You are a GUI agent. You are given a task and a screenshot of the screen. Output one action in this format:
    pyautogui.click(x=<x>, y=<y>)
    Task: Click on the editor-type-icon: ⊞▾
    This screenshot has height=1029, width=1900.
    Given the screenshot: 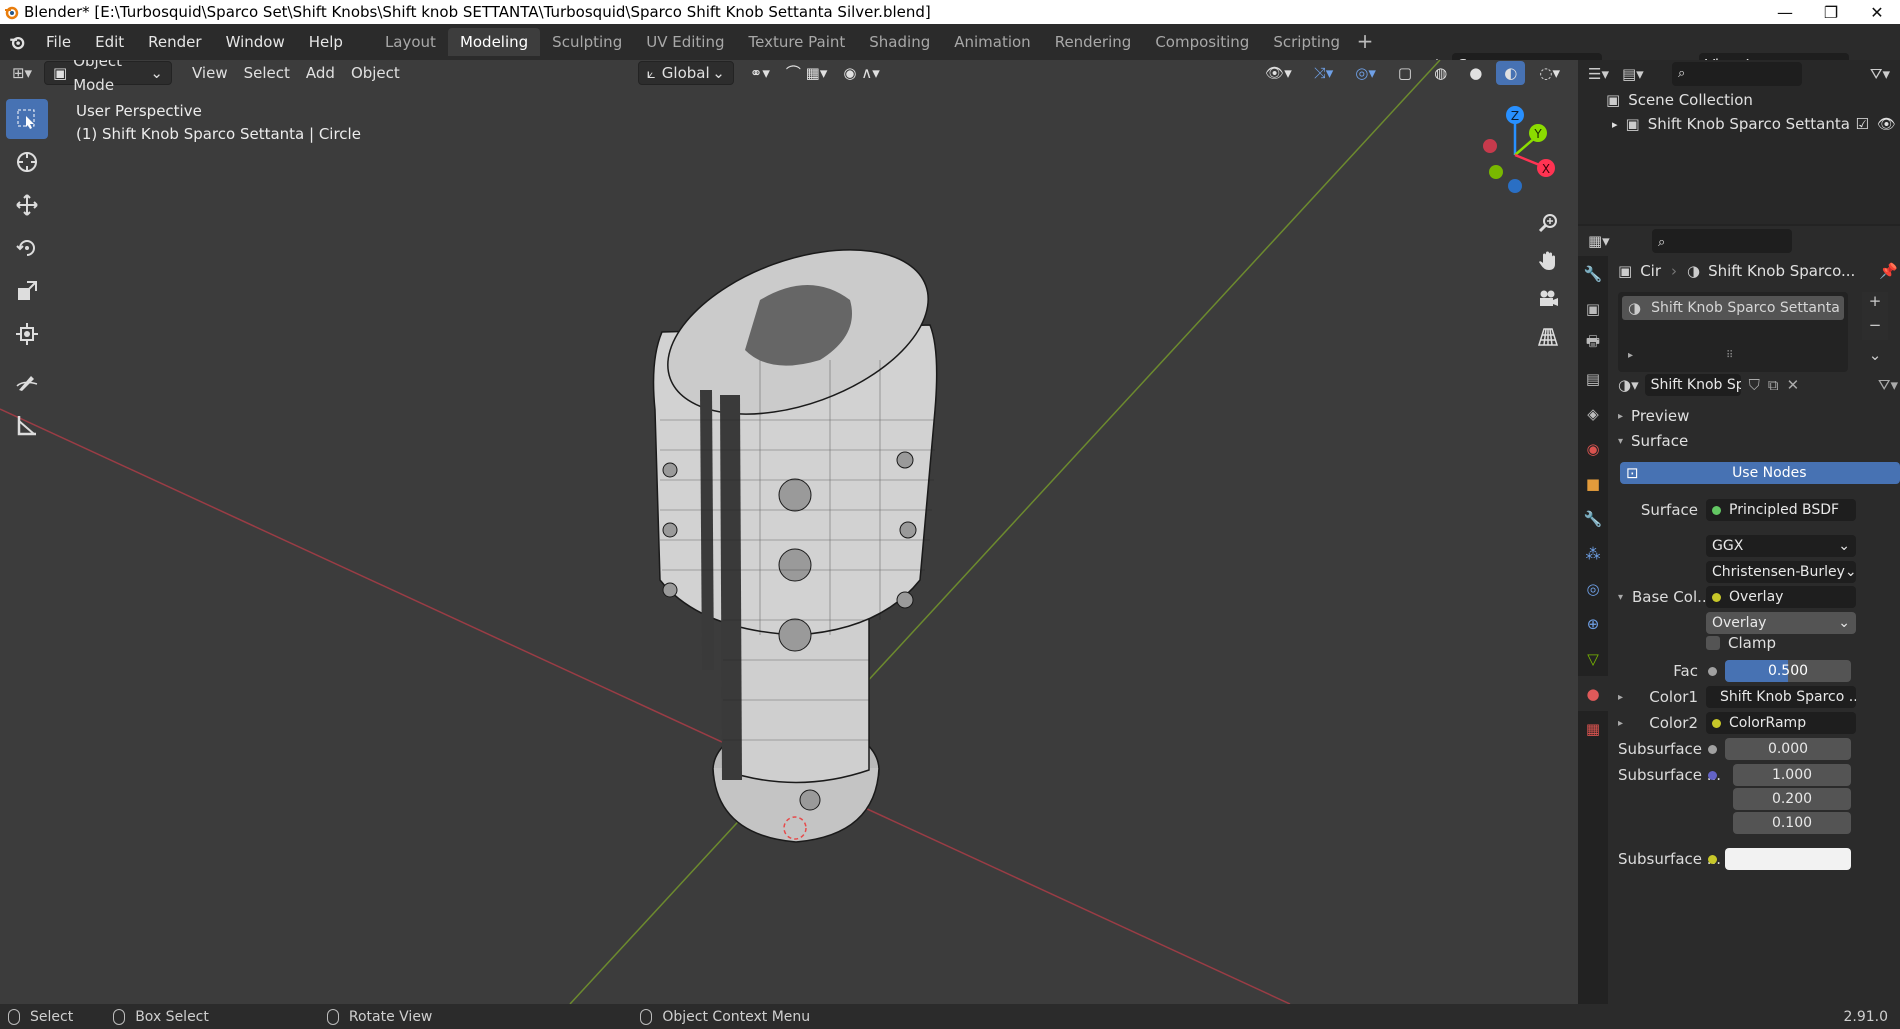 What is the action you would take?
    pyautogui.click(x=22, y=73)
    